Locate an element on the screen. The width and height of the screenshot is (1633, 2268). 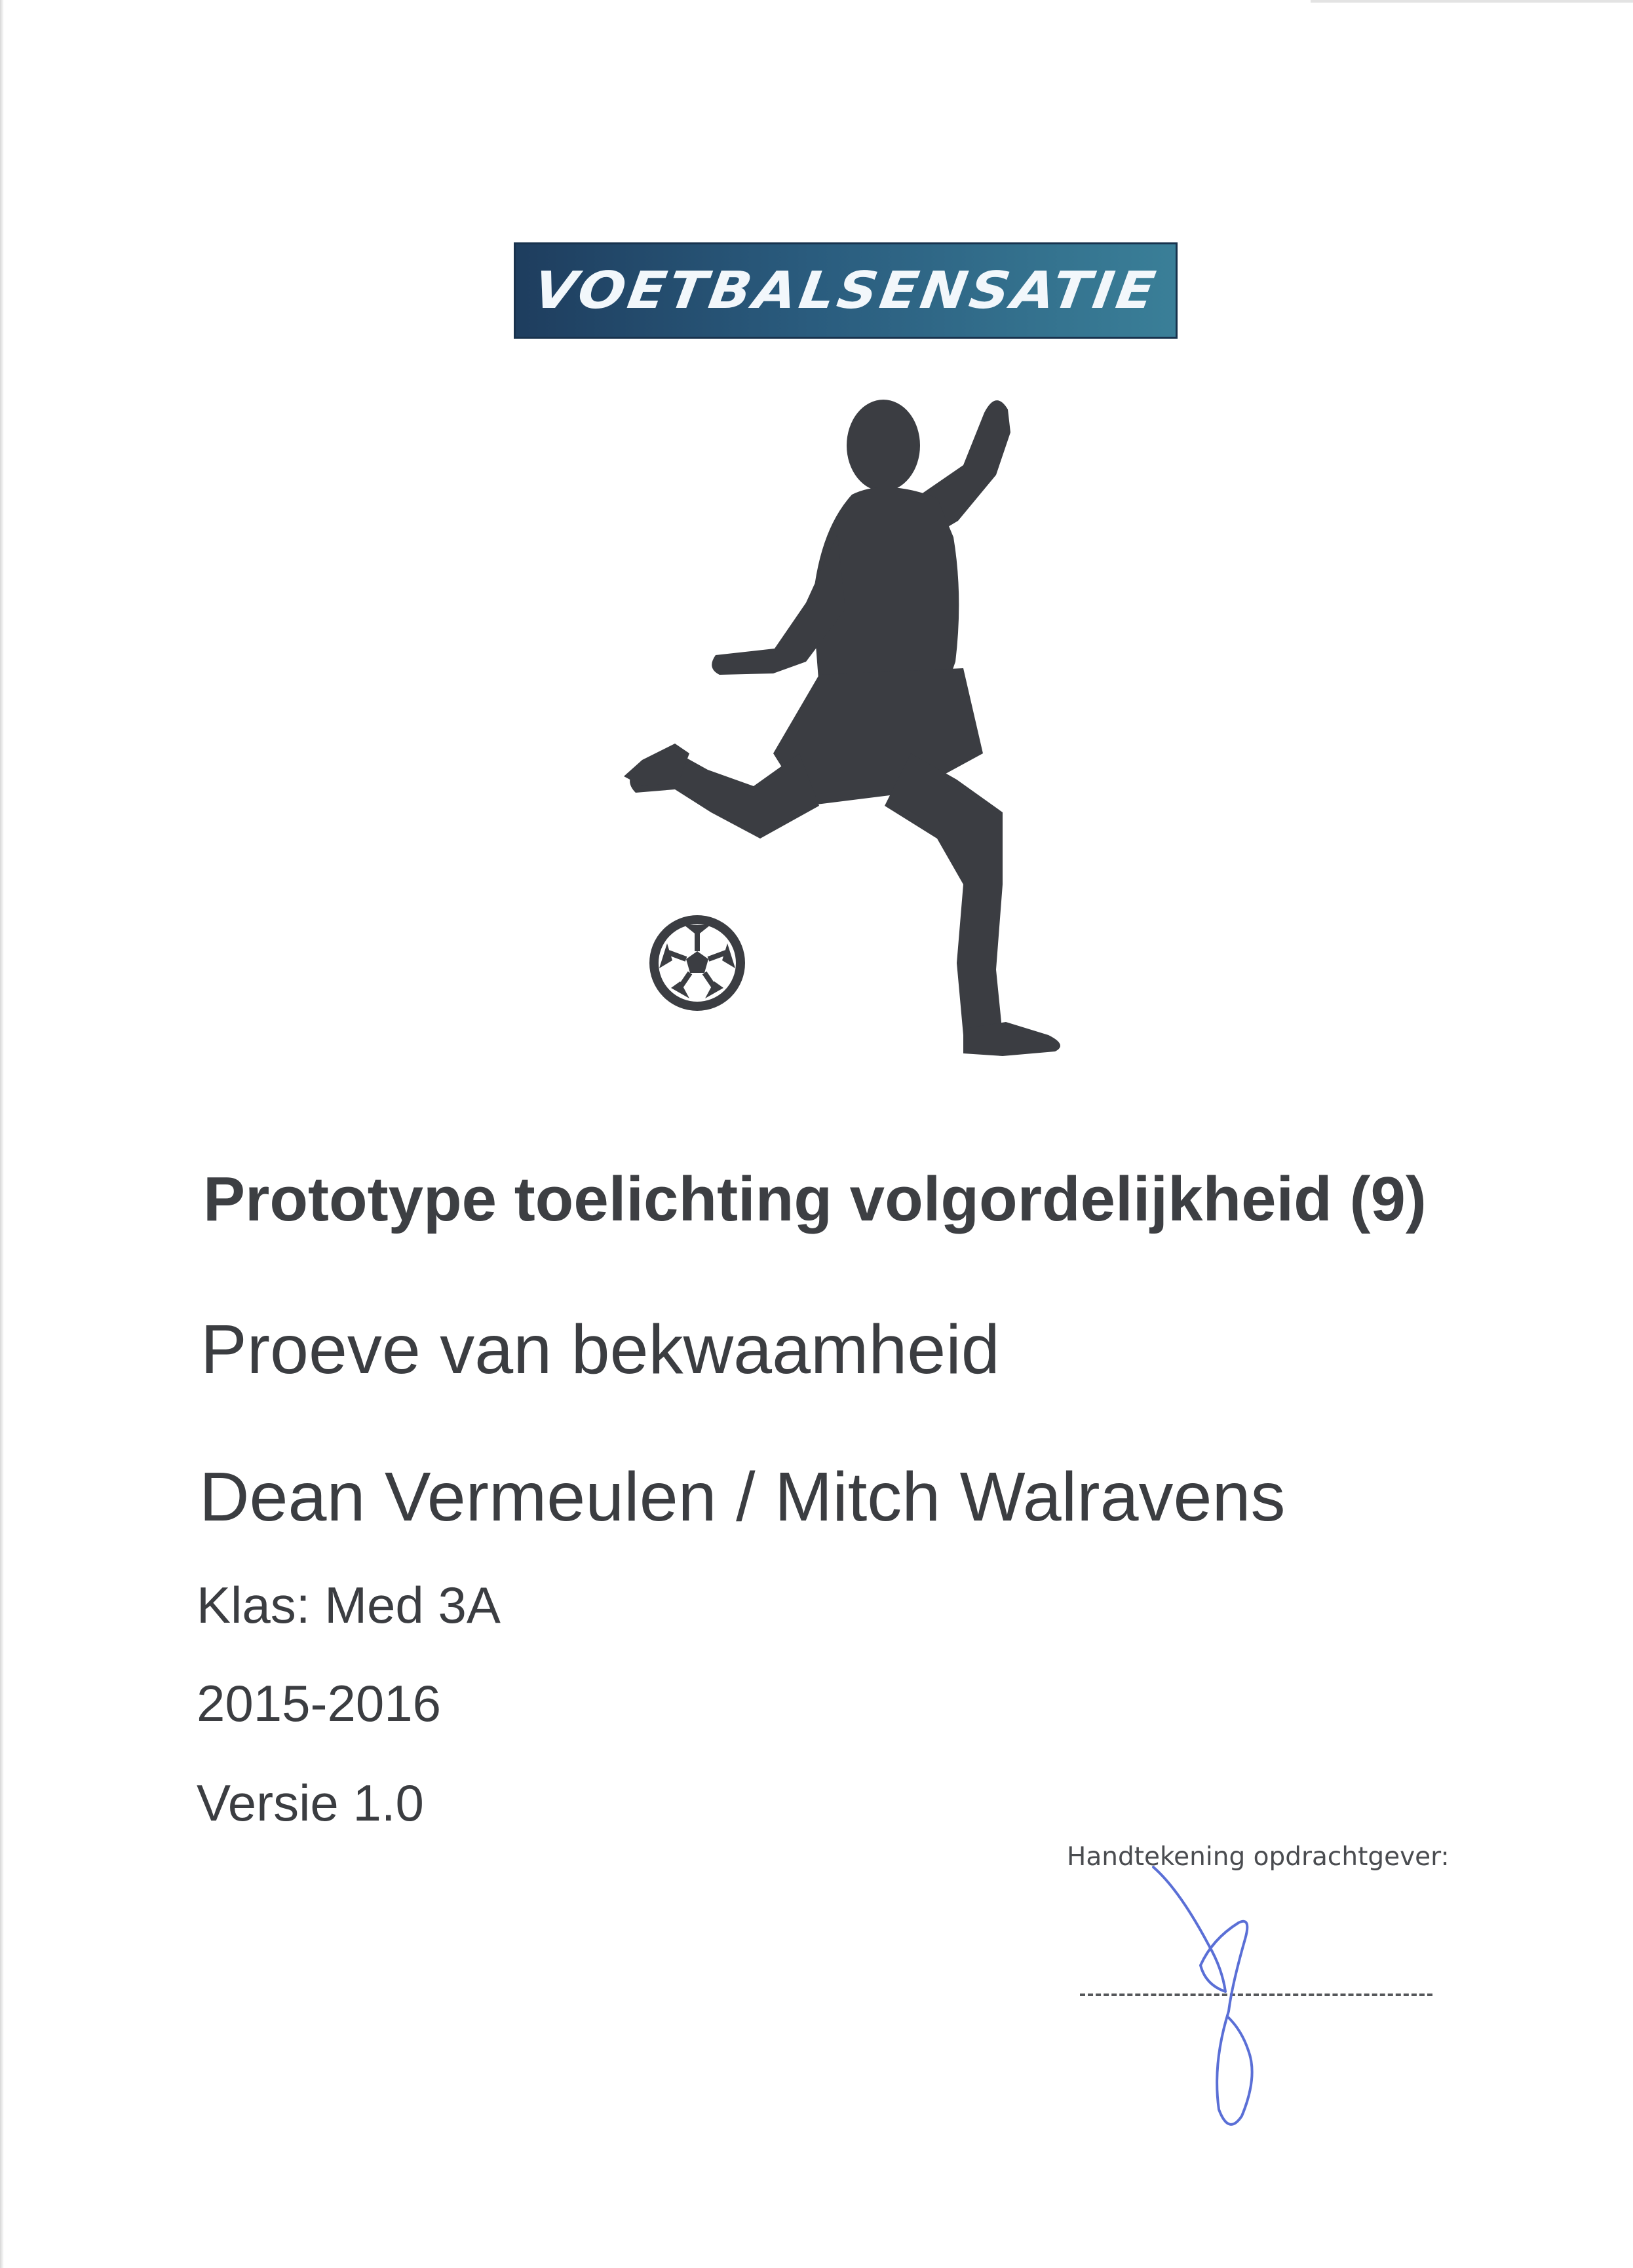
document-subtitle: Proeve van bekwaamheid is located at coordinates (600, 1350).